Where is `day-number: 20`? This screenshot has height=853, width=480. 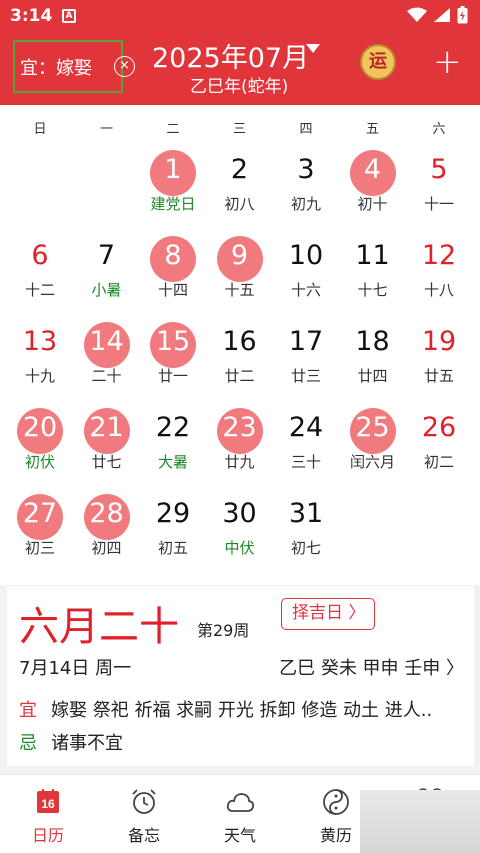
day-number: 20 is located at coordinates (40, 427).